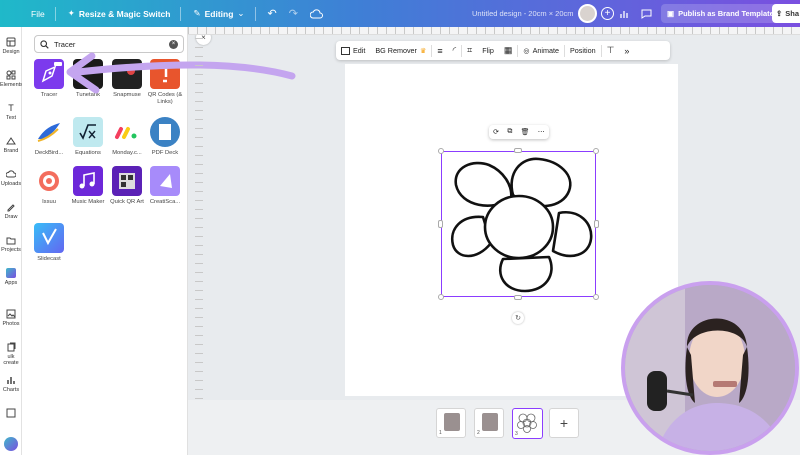 The image size is (800, 455). What do you see at coordinates (523, 13) in the screenshot?
I see `document-title: Untitled design - 20cm × 20cm` at bounding box center [523, 13].